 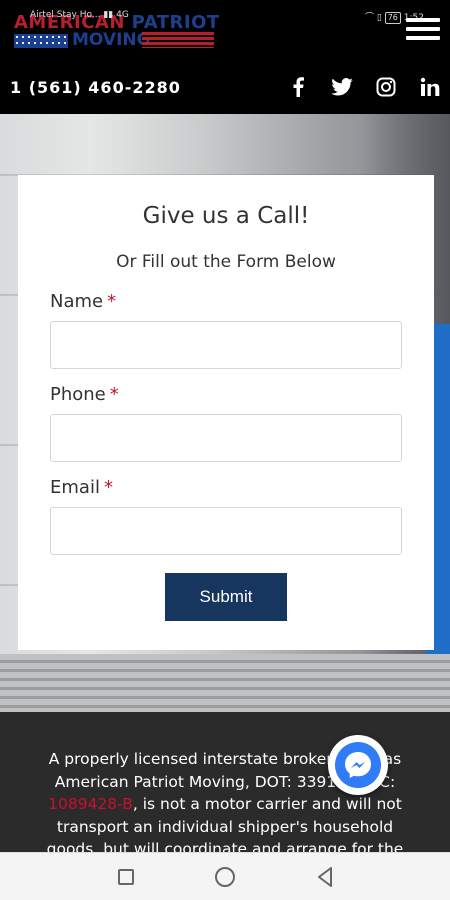 What do you see at coordinates (325, 877) in the screenshot?
I see `back-icon` at bounding box center [325, 877].